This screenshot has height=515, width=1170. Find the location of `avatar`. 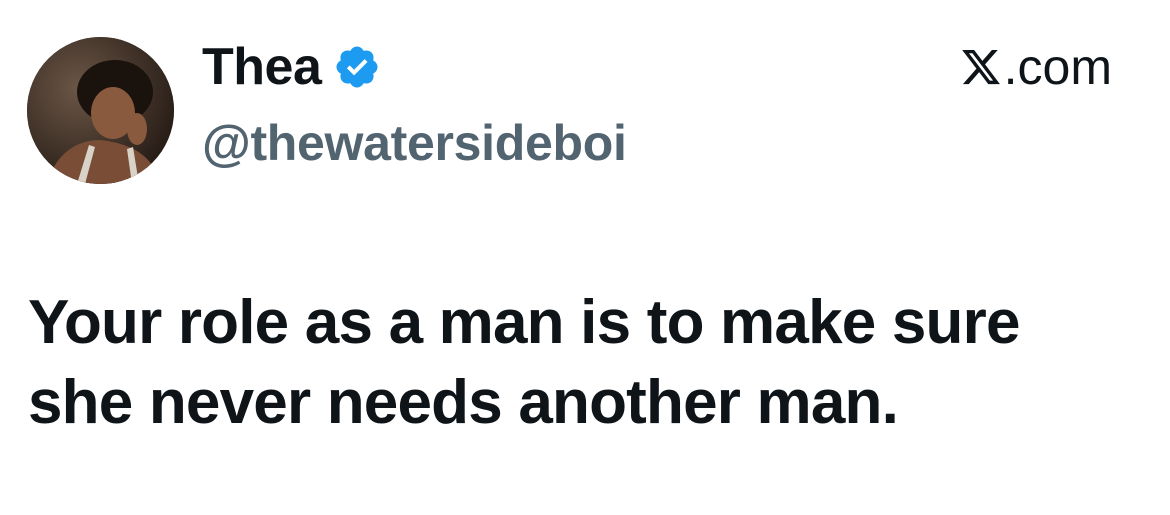

avatar is located at coordinates (100, 110).